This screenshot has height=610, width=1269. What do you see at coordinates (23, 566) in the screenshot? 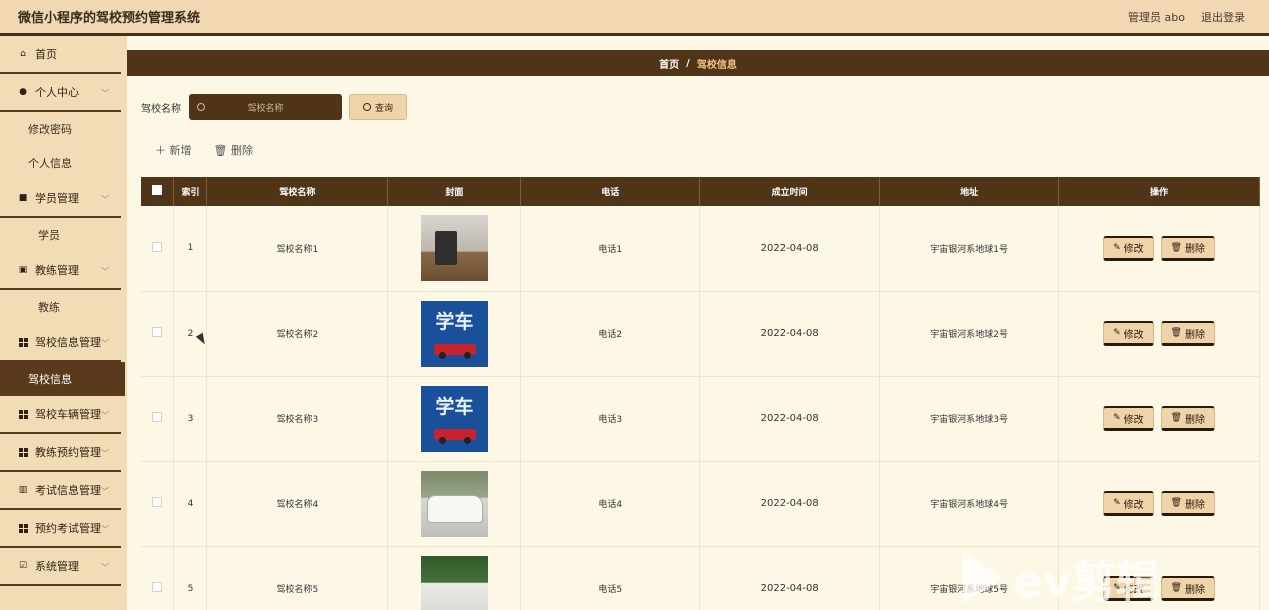
I see `checkbox-icon: ☑` at bounding box center [23, 566].